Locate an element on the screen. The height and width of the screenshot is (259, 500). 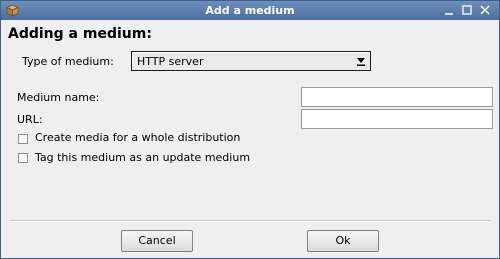
medium-name-label: Medium name: is located at coordinates (58, 97).